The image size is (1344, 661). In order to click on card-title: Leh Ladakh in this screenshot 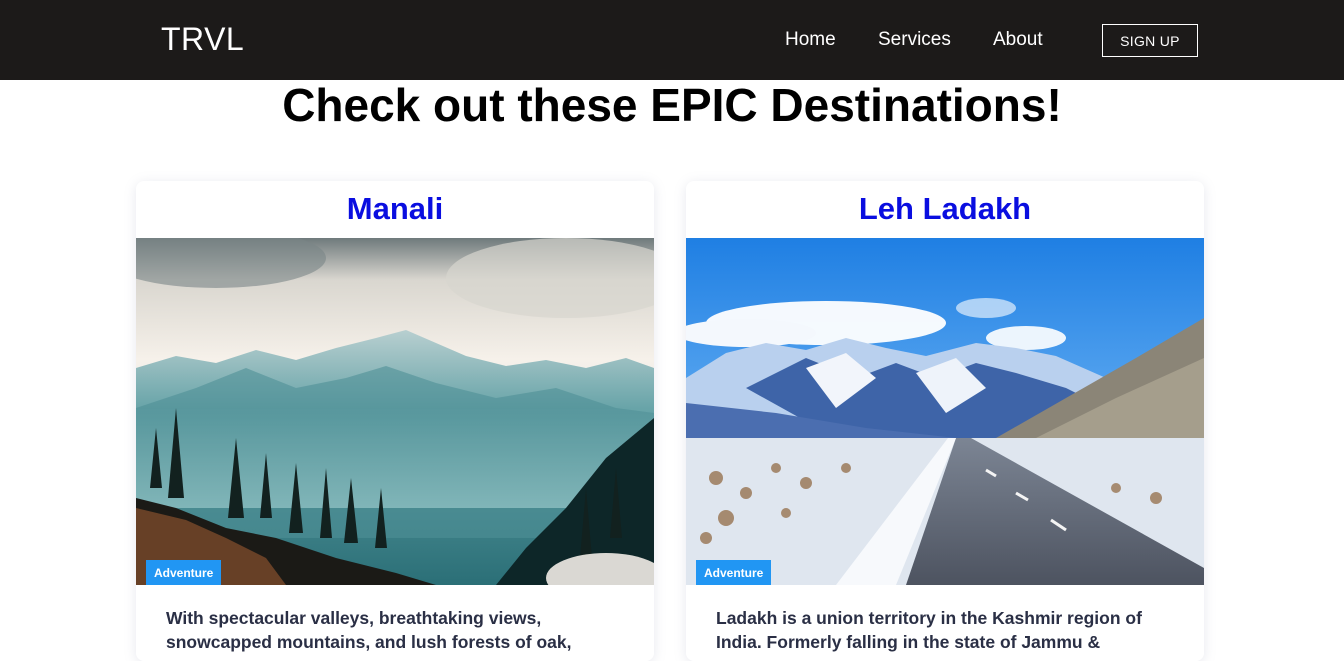, I will do `click(945, 208)`.